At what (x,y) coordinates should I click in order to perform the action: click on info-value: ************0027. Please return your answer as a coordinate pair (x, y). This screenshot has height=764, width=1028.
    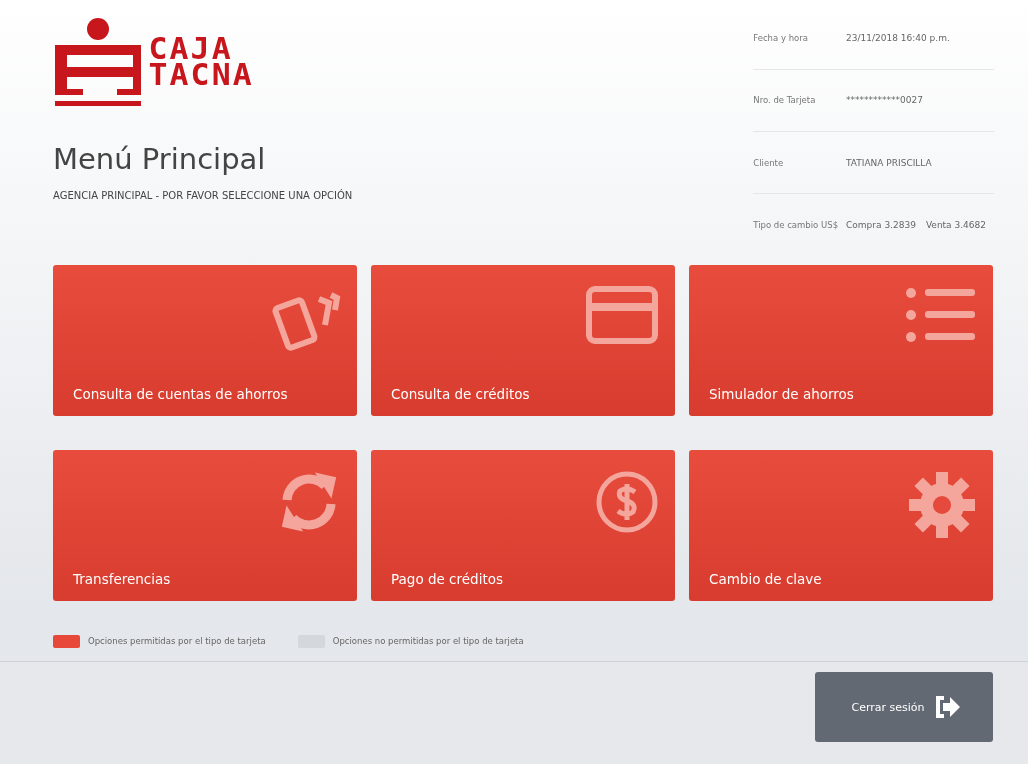
    Looking at the image, I should click on (884, 100).